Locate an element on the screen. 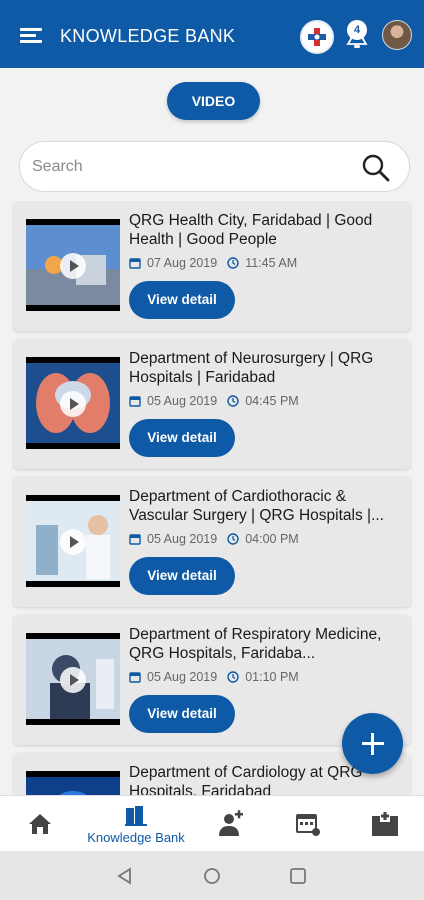  search-icon is located at coordinates (376, 168).